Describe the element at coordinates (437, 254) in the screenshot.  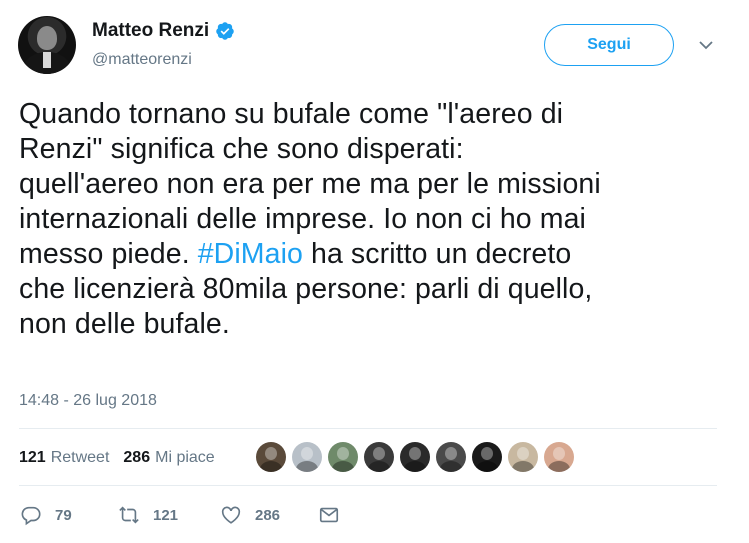
I see `tweet-text-segment: ha scritto un decreto` at that location.